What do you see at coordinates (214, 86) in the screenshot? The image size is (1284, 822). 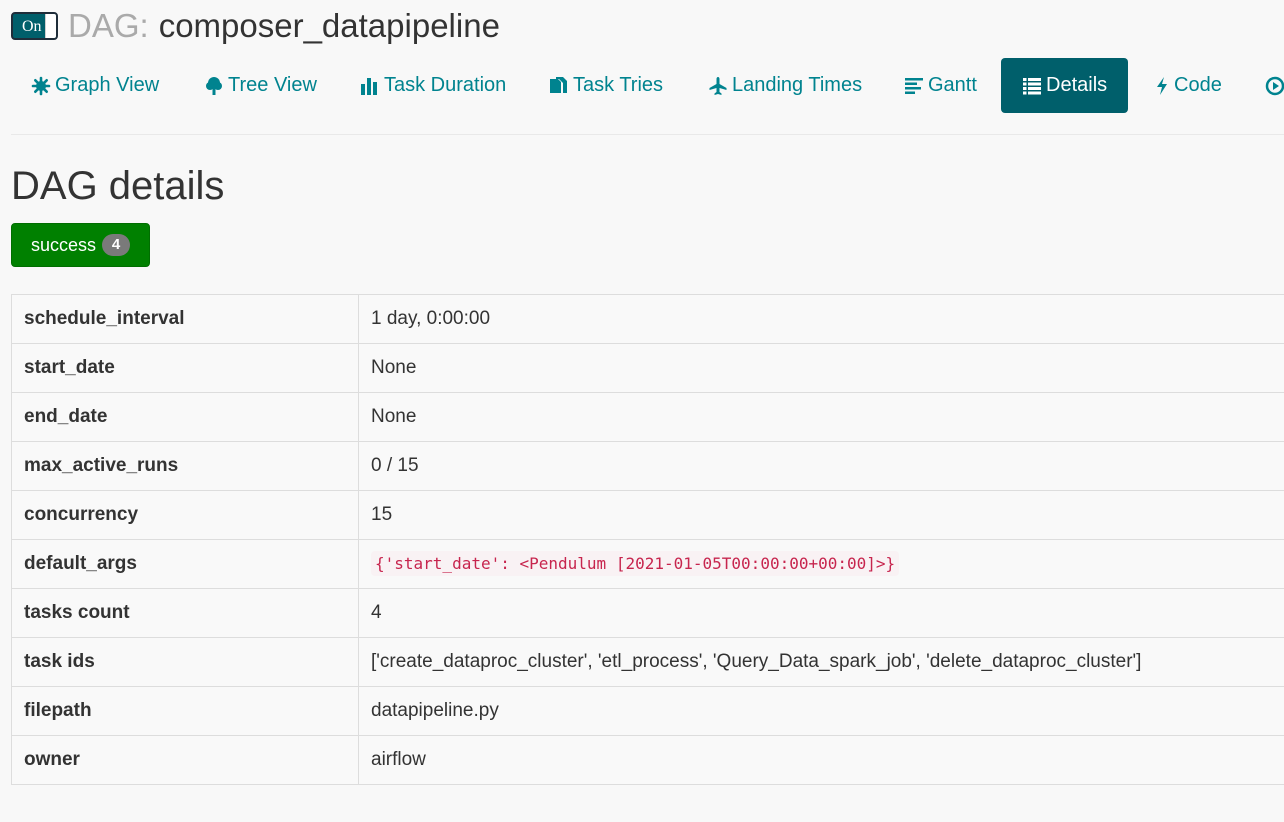 I see `tree-icon` at bounding box center [214, 86].